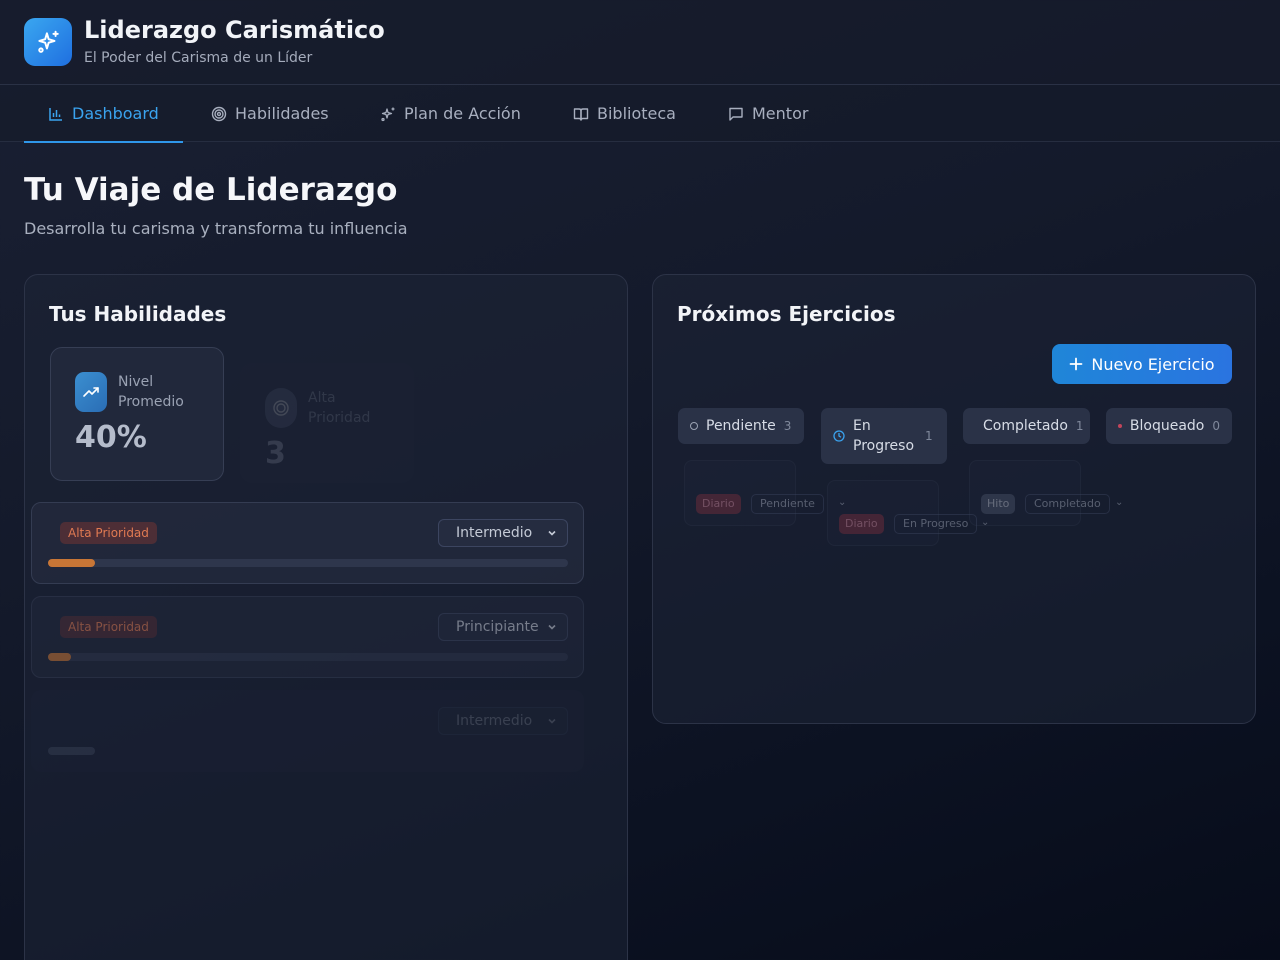 The width and height of the screenshot is (1280, 960). Describe the element at coordinates (497, 627) in the screenshot. I see `level-select-value: Principiante` at that location.